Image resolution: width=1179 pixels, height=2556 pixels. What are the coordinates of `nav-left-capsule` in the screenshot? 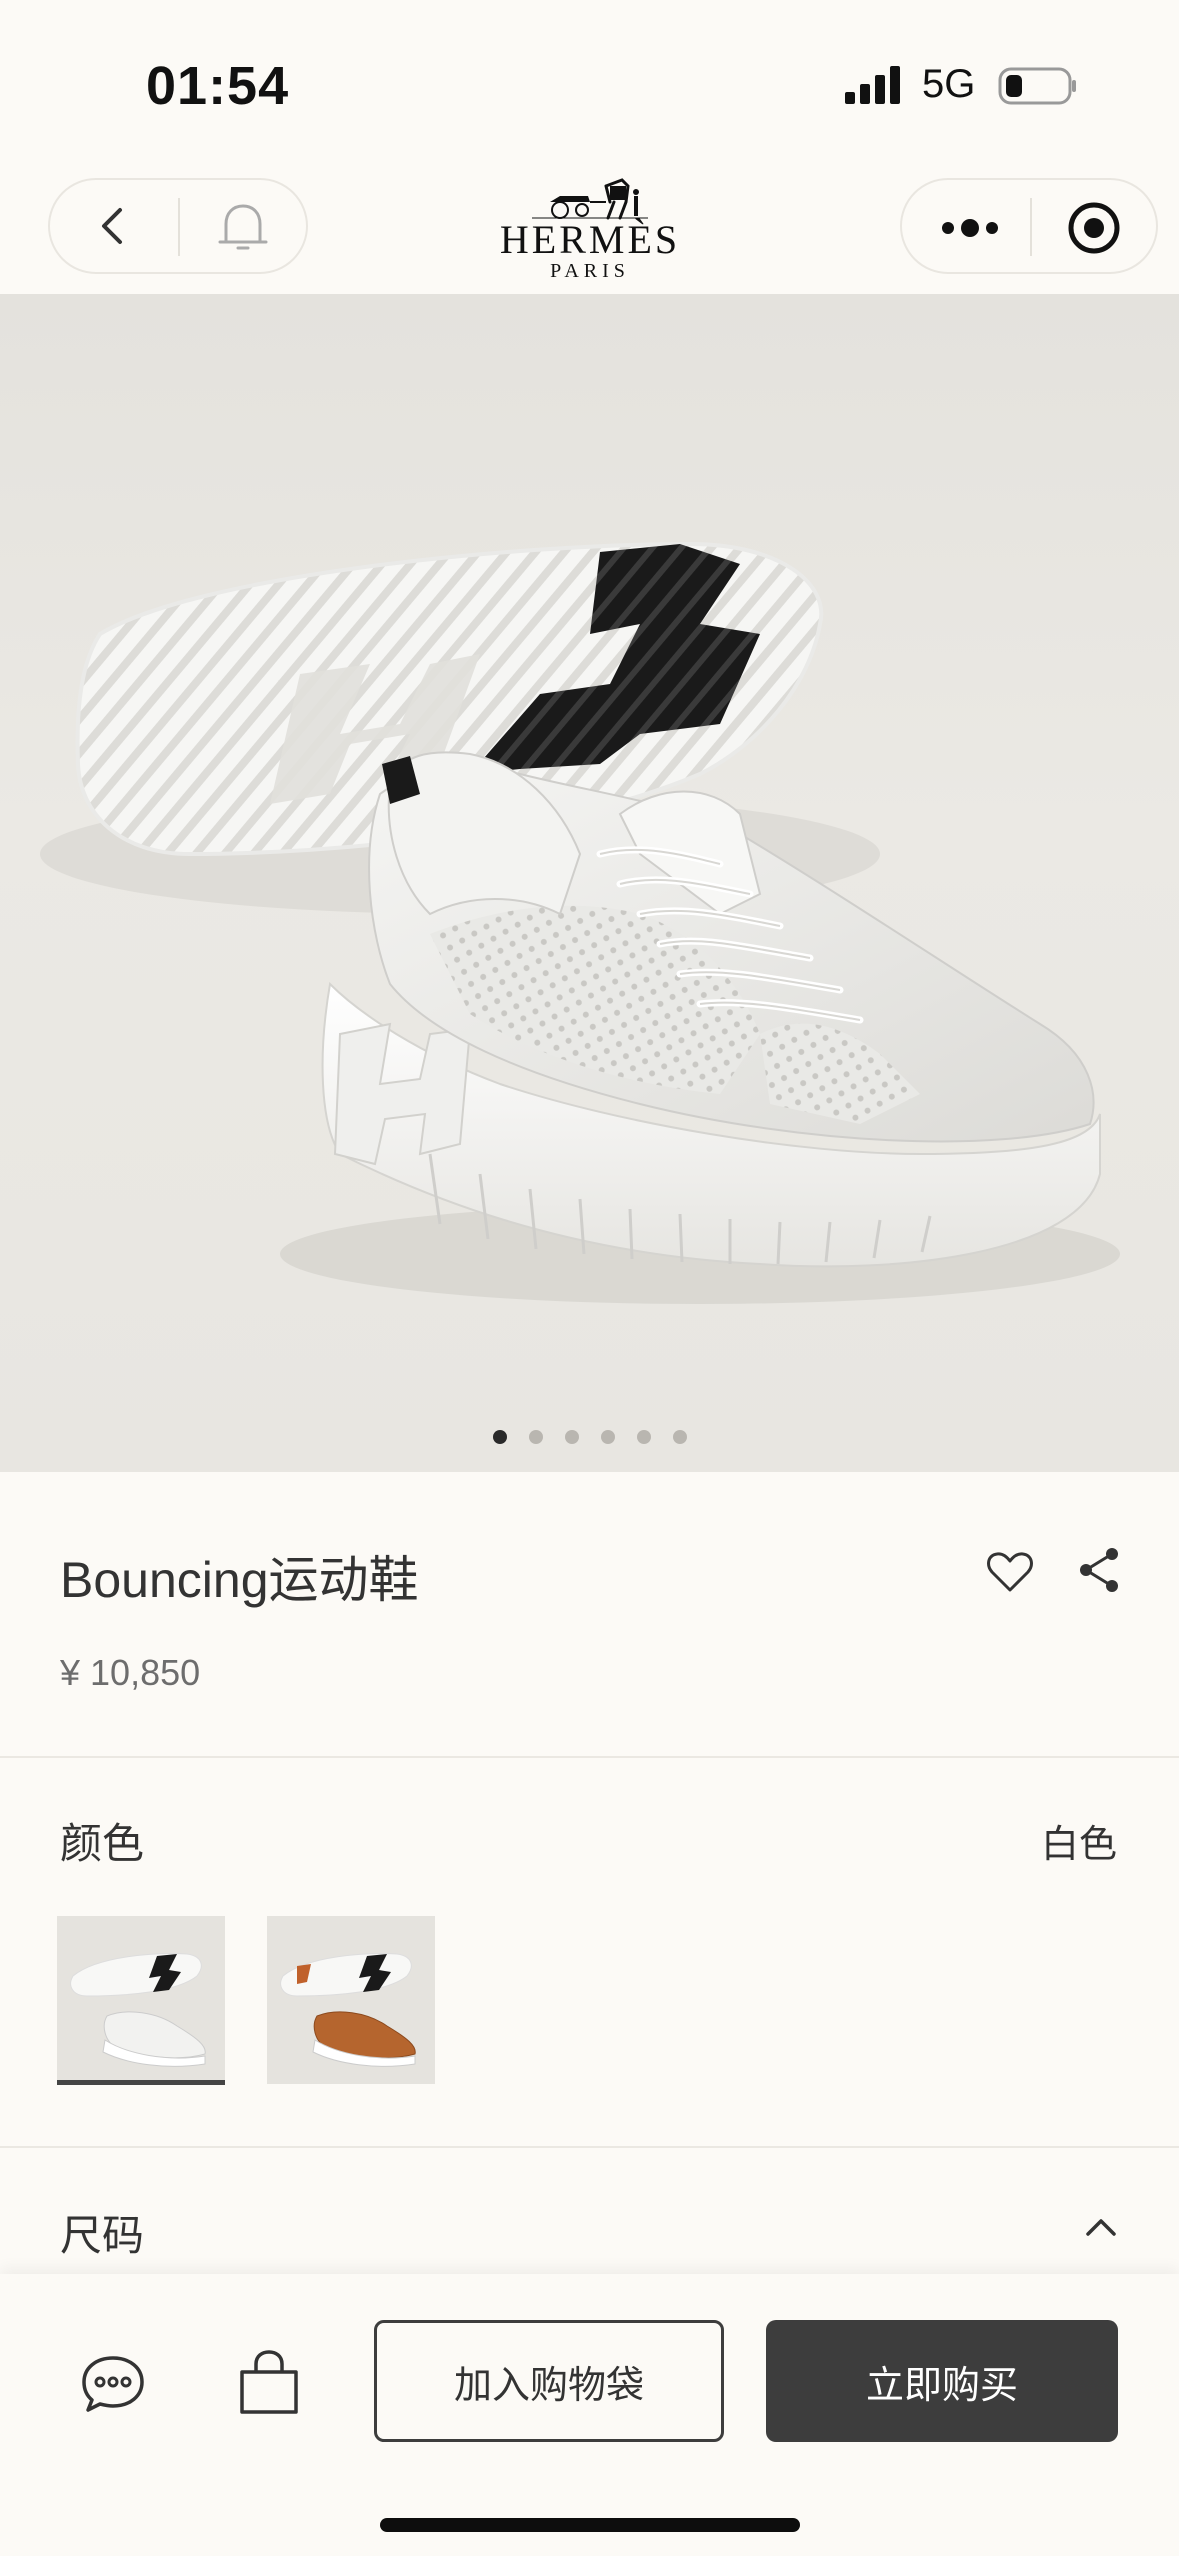 It's located at (178, 226).